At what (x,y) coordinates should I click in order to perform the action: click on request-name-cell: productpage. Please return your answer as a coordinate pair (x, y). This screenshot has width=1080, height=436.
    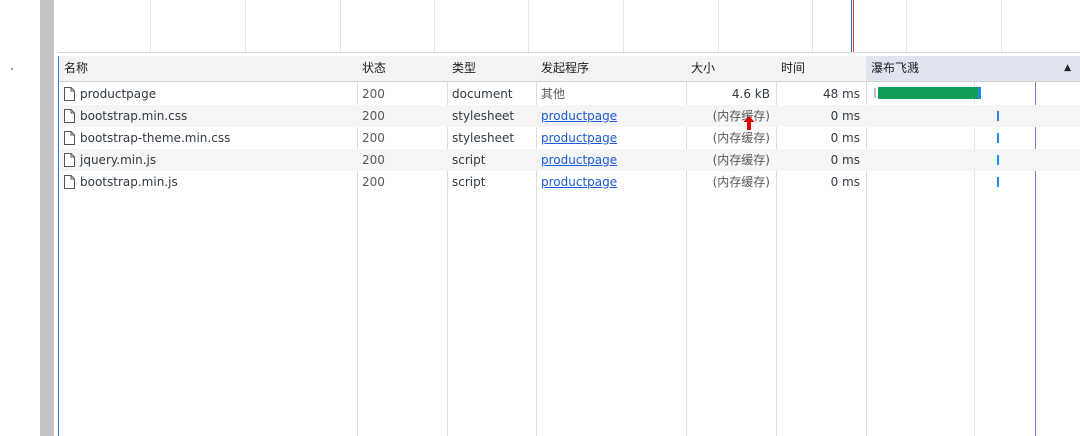
    Looking at the image, I should click on (208, 94).